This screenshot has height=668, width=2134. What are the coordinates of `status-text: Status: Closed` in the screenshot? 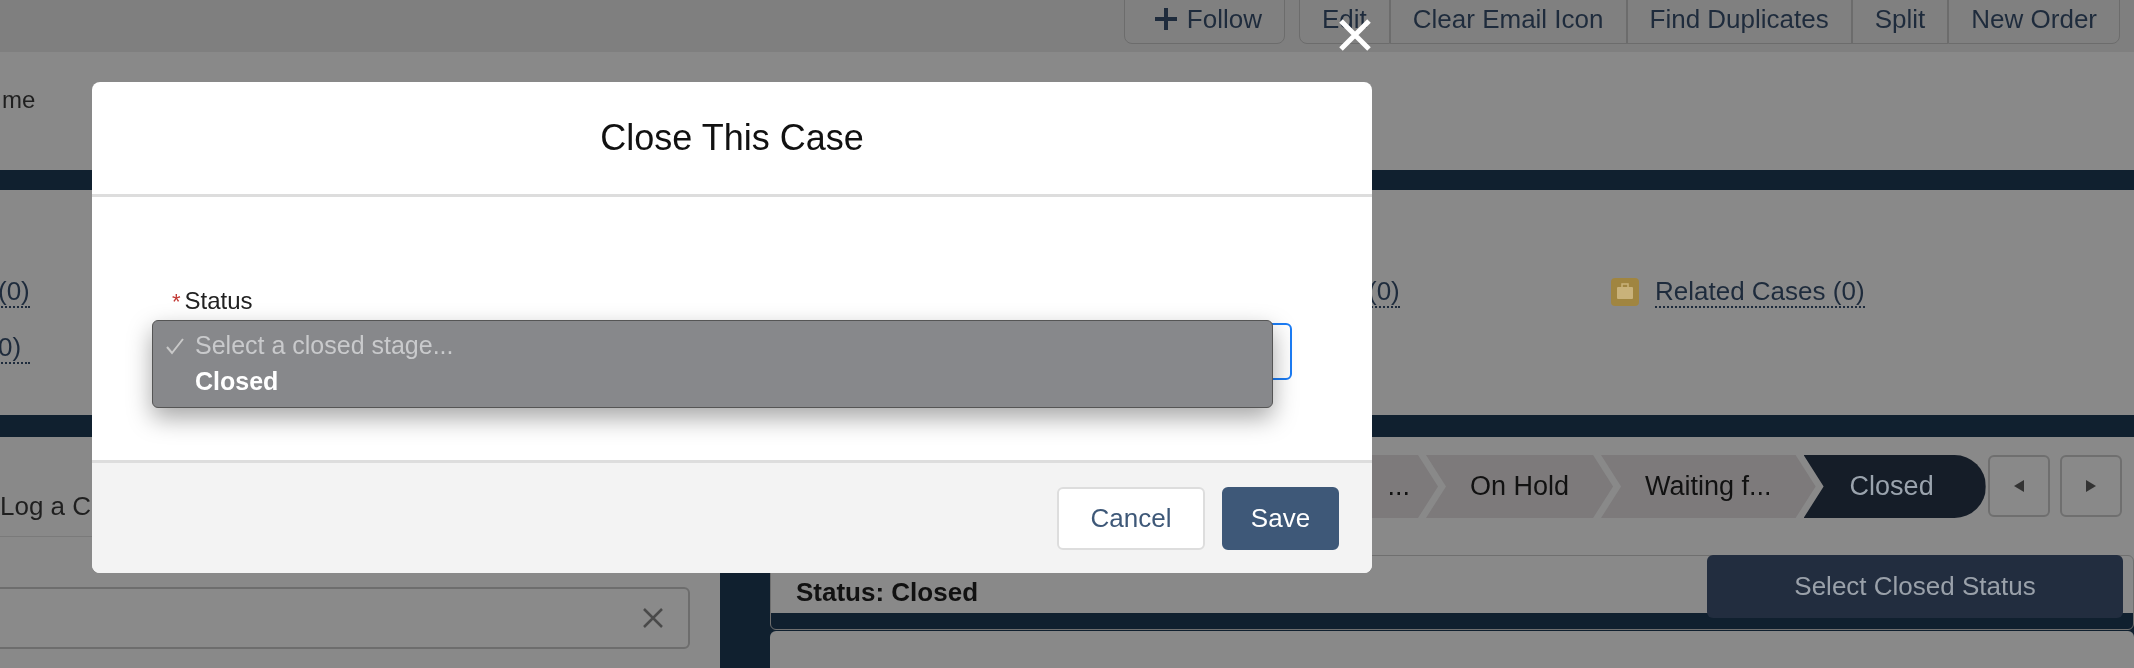 It's located at (887, 592).